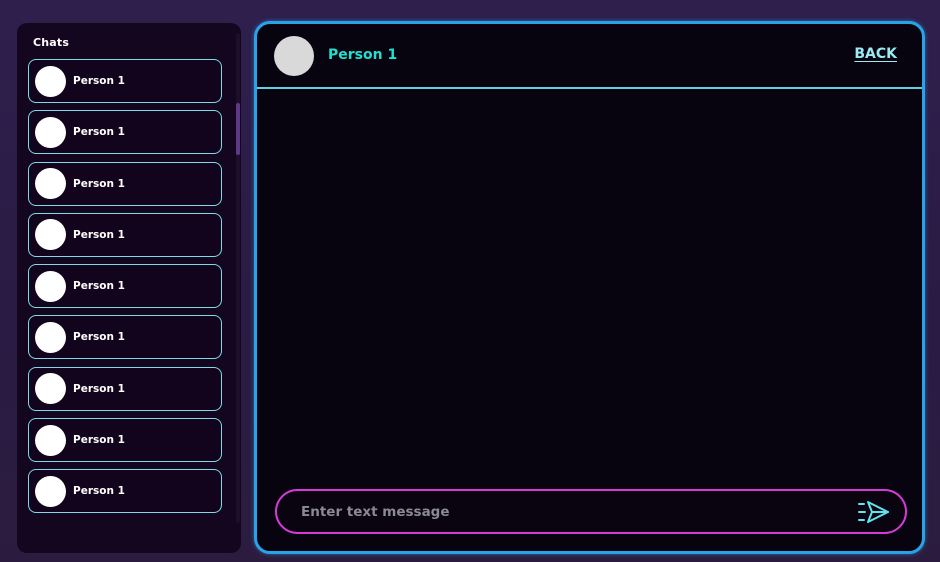 The image size is (940, 562). Describe the element at coordinates (875, 54) in the screenshot. I see `back-button: BACK` at that location.